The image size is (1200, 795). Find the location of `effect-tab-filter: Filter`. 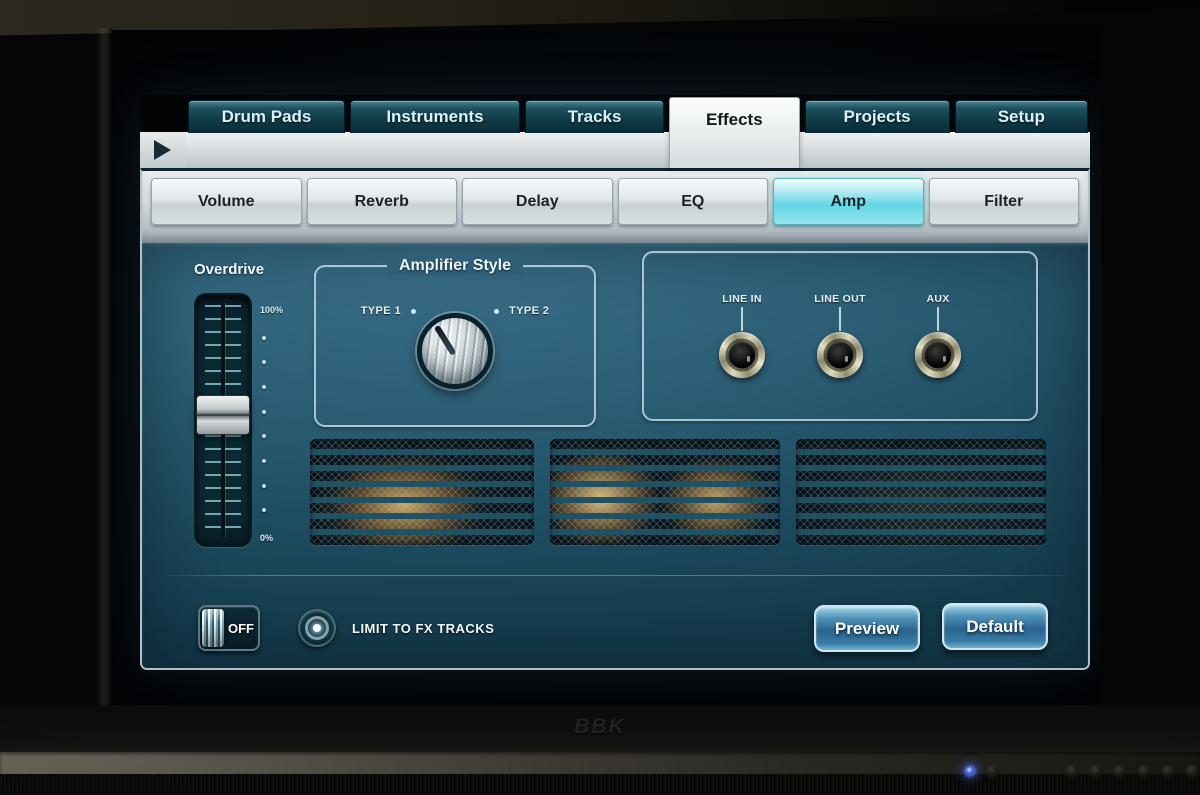

effect-tab-filter: Filter is located at coordinates (1003, 201).